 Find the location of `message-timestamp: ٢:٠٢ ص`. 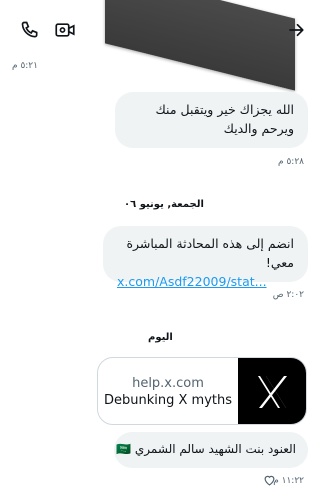

message-timestamp: ٢:٠٢ ص is located at coordinates (288, 295).